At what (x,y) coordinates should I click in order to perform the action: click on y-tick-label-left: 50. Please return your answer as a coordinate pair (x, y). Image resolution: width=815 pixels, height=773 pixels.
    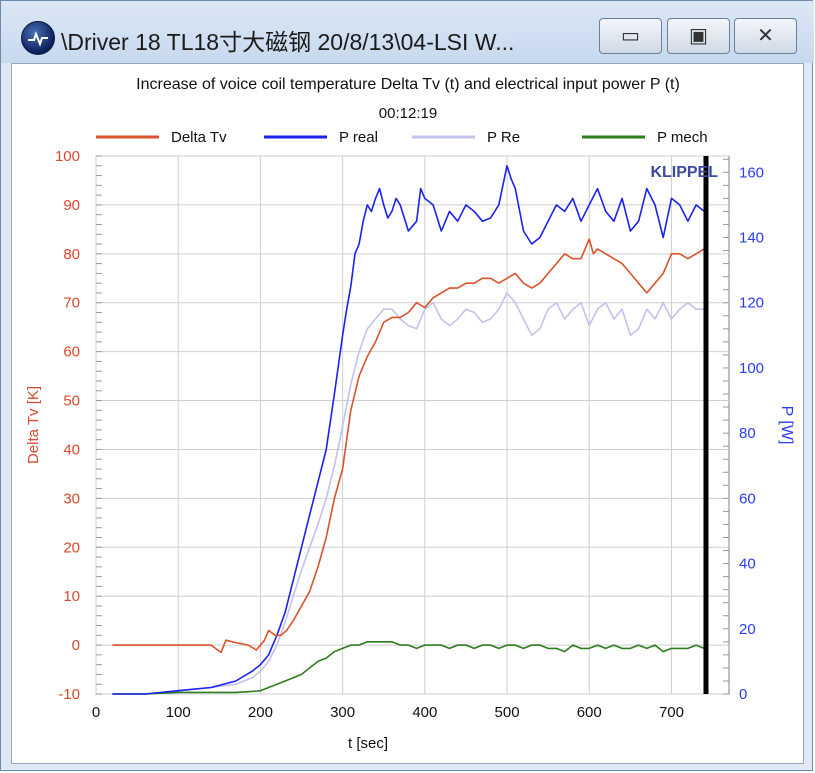
    Looking at the image, I should click on (71, 401).